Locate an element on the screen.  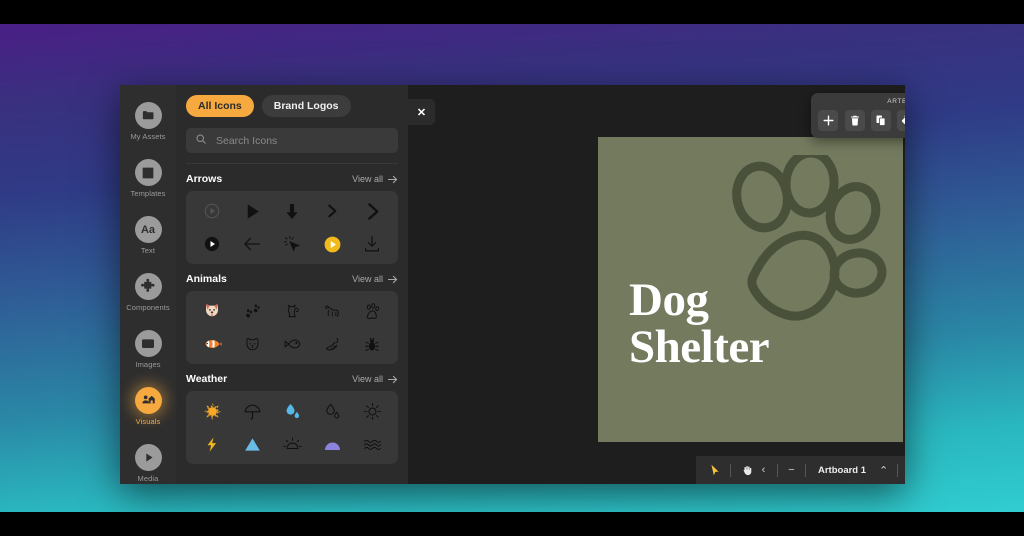
section-title: Animals is located at coordinates (206, 279).